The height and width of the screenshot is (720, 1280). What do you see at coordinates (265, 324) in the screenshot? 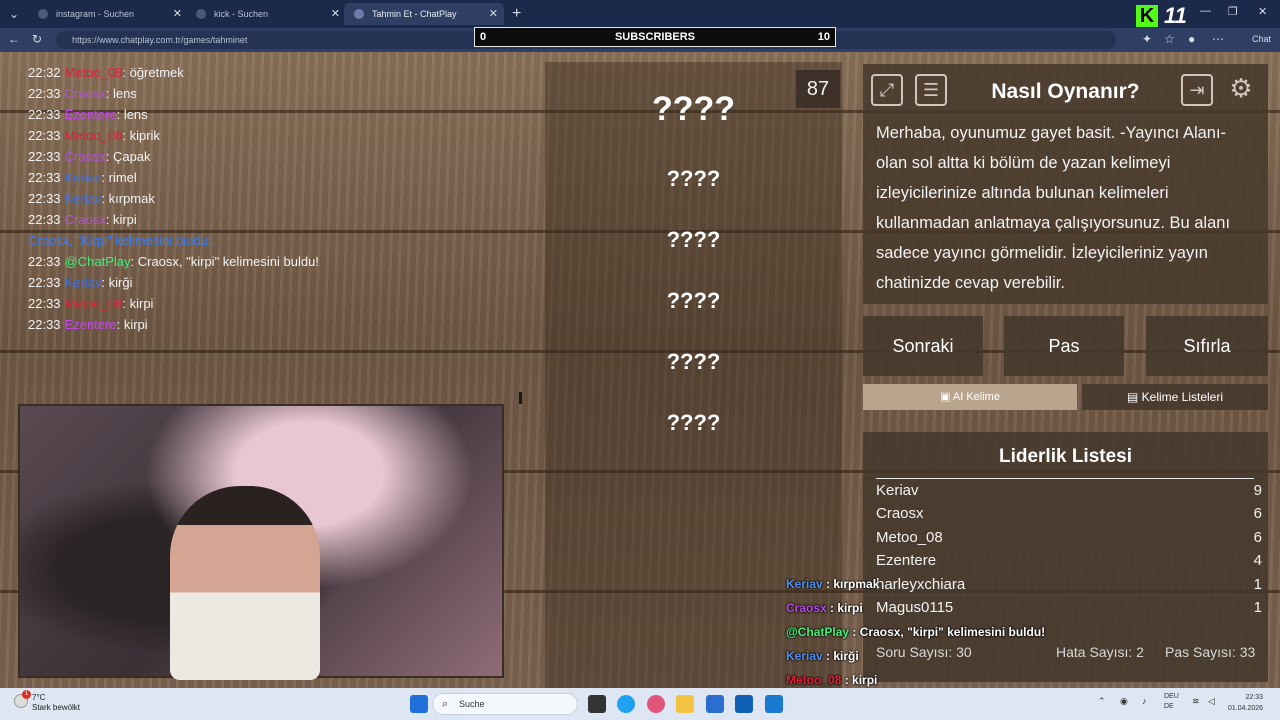
I see `chat-line: 22:33 Ezentere: kirpi` at bounding box center [265, 324].